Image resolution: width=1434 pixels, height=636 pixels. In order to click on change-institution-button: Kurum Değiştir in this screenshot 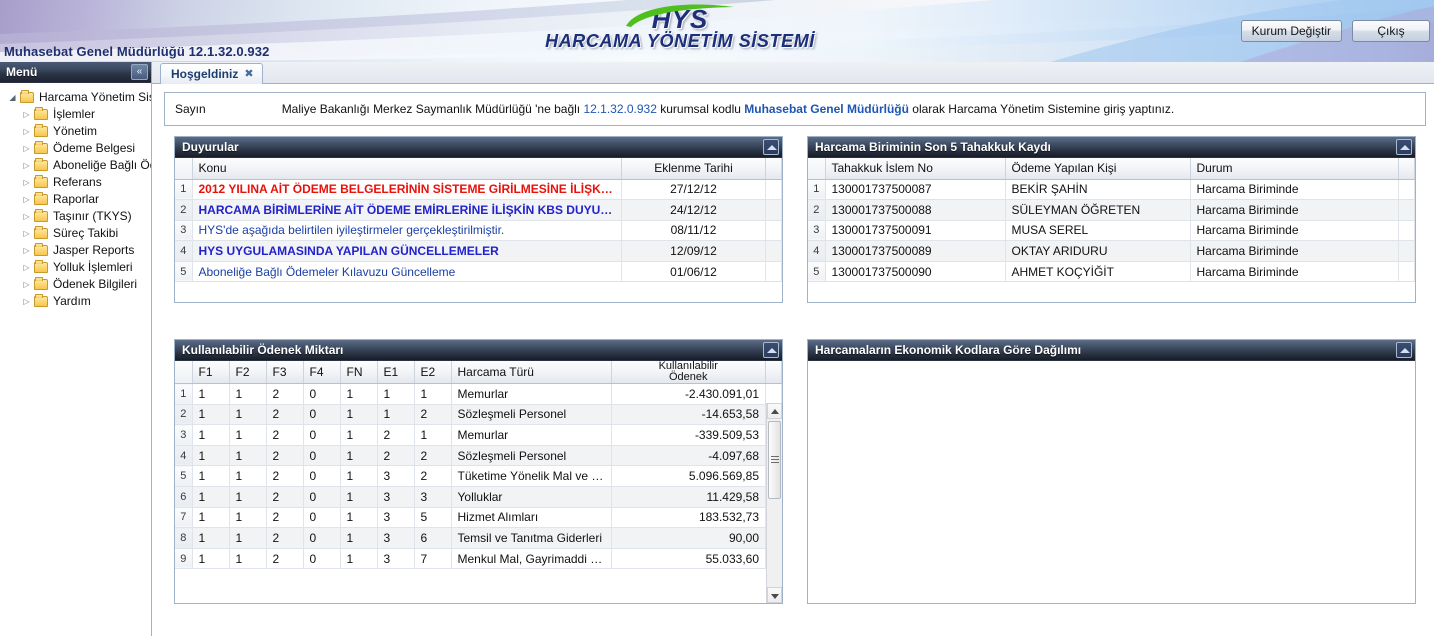, I will do `click(1291, 31)`.